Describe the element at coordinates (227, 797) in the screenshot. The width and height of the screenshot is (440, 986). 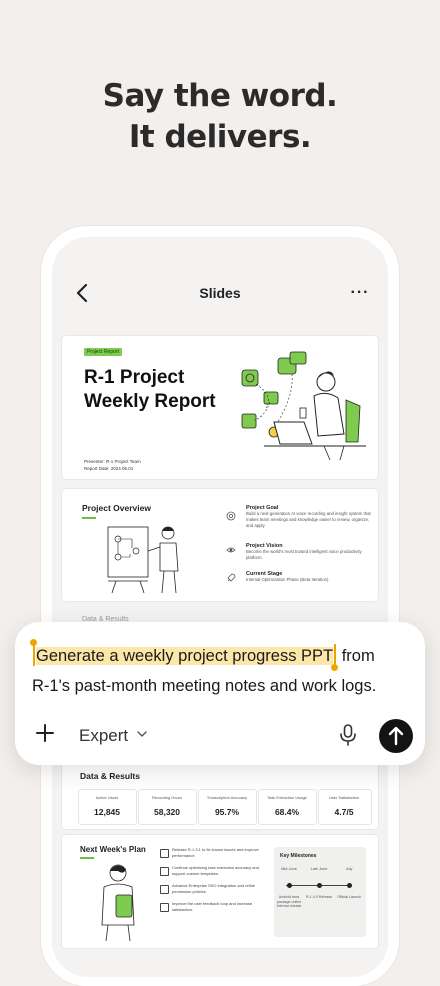
I see `stat-label: Transcription Accuracy` at that location.